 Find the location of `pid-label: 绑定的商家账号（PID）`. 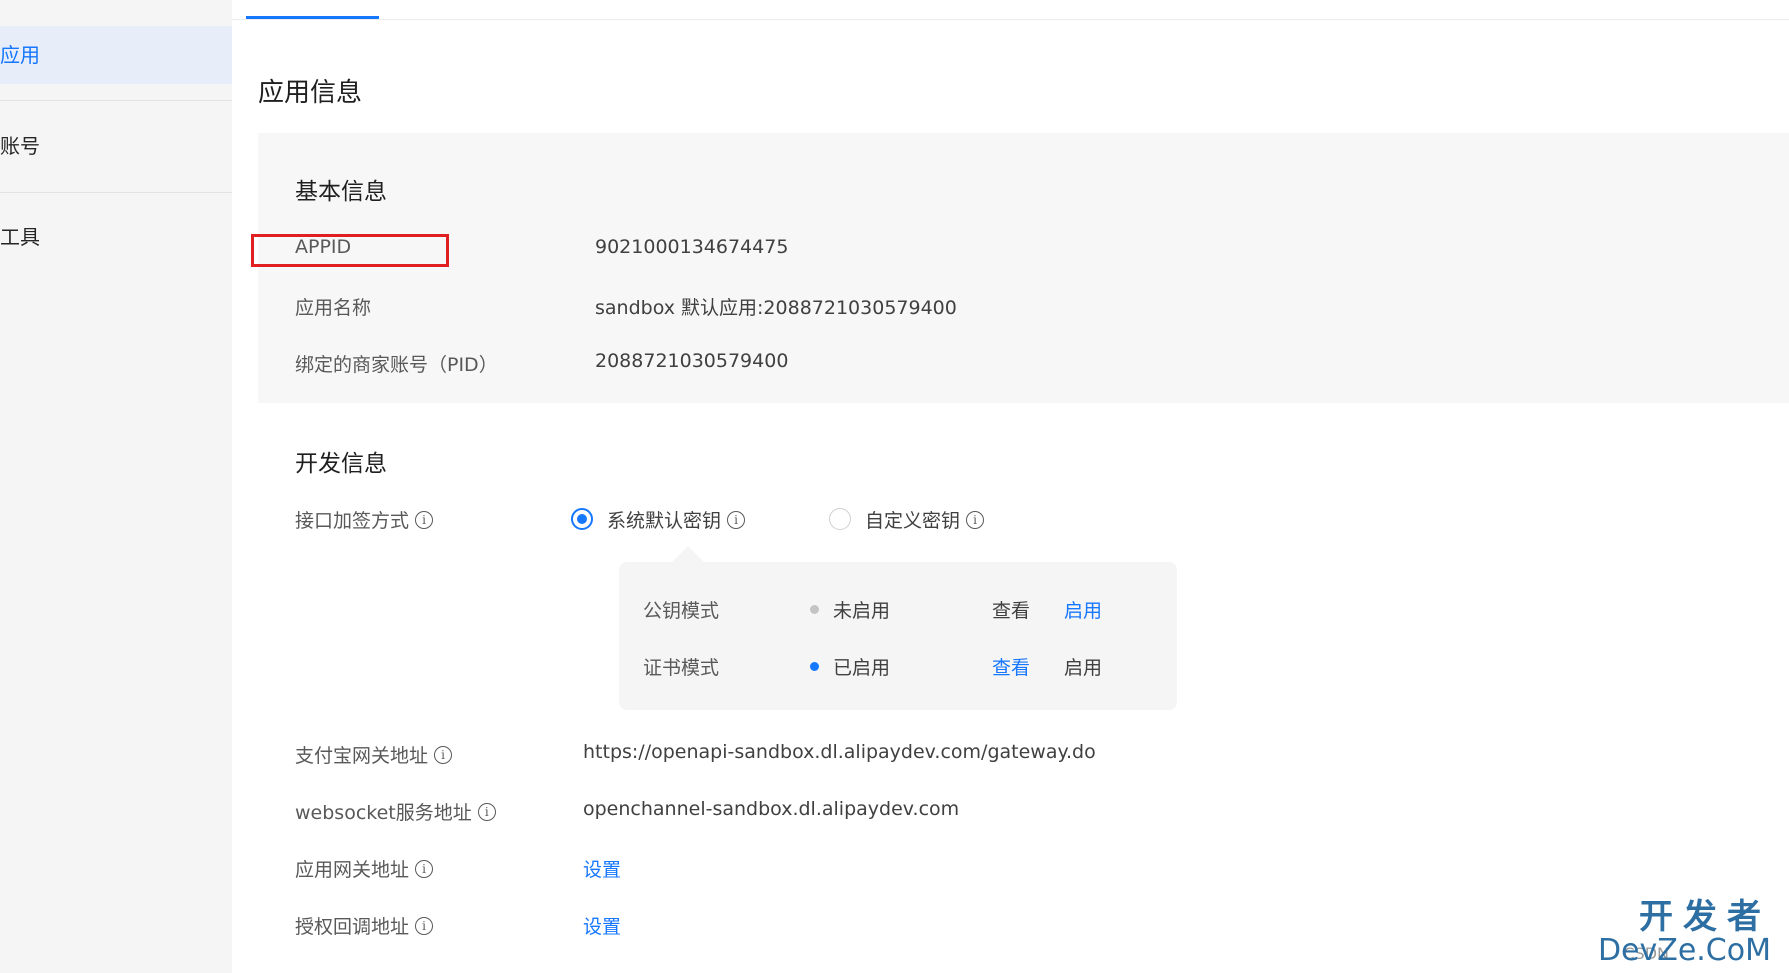

pid-label: 绑定的商家账号（PID） is located at coordinates (396, 365).